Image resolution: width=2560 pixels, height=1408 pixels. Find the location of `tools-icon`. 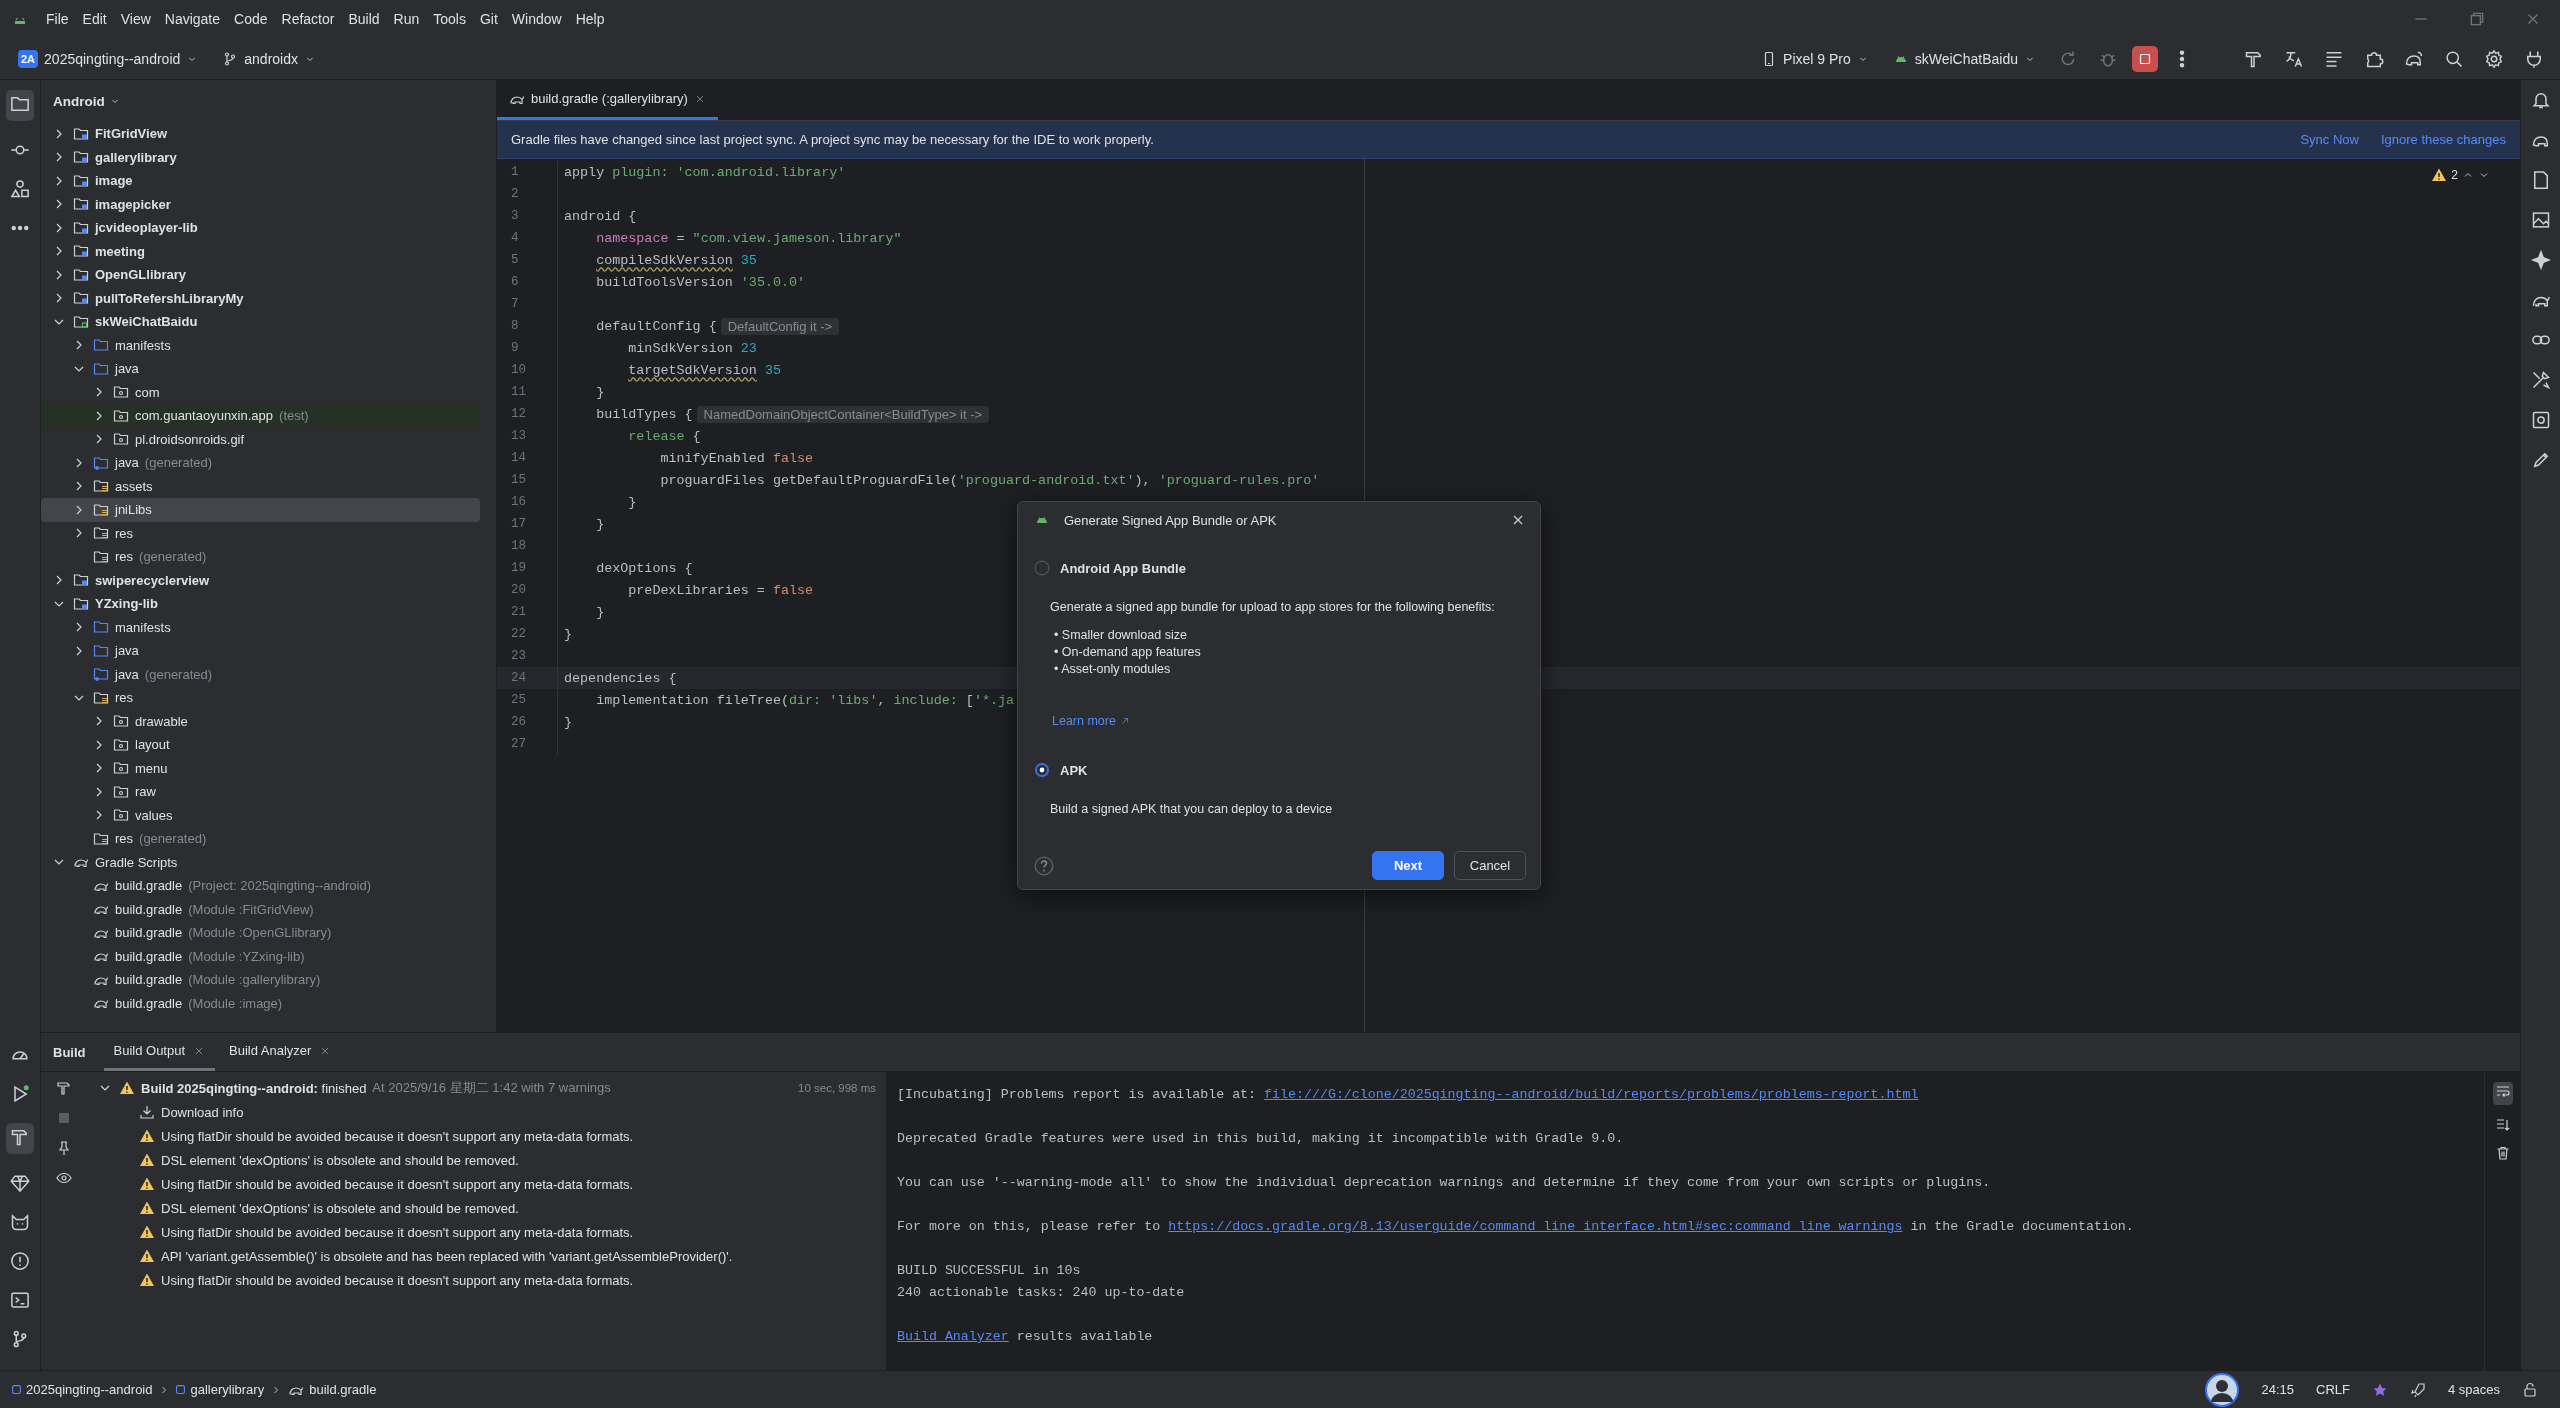

tools-icon is located at coordinates (2540, 380).